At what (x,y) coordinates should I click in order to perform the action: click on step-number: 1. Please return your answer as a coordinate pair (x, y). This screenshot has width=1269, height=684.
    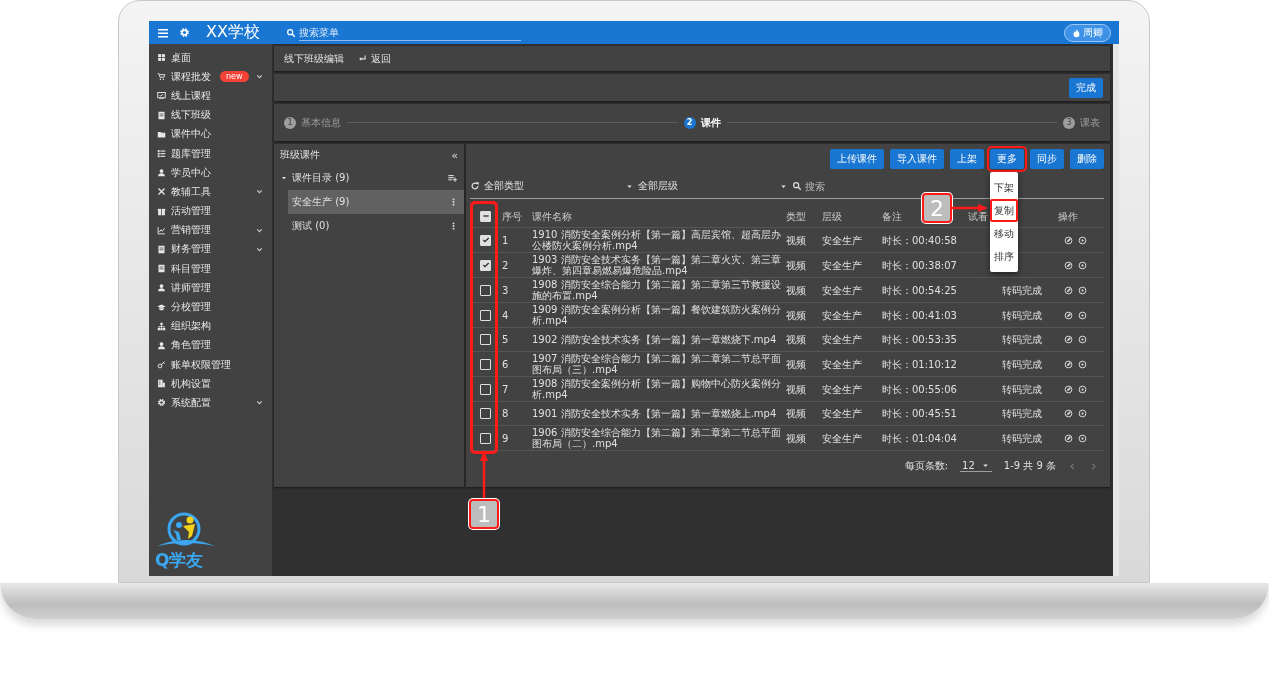
    Looking at the image, I should click on (290, 122).